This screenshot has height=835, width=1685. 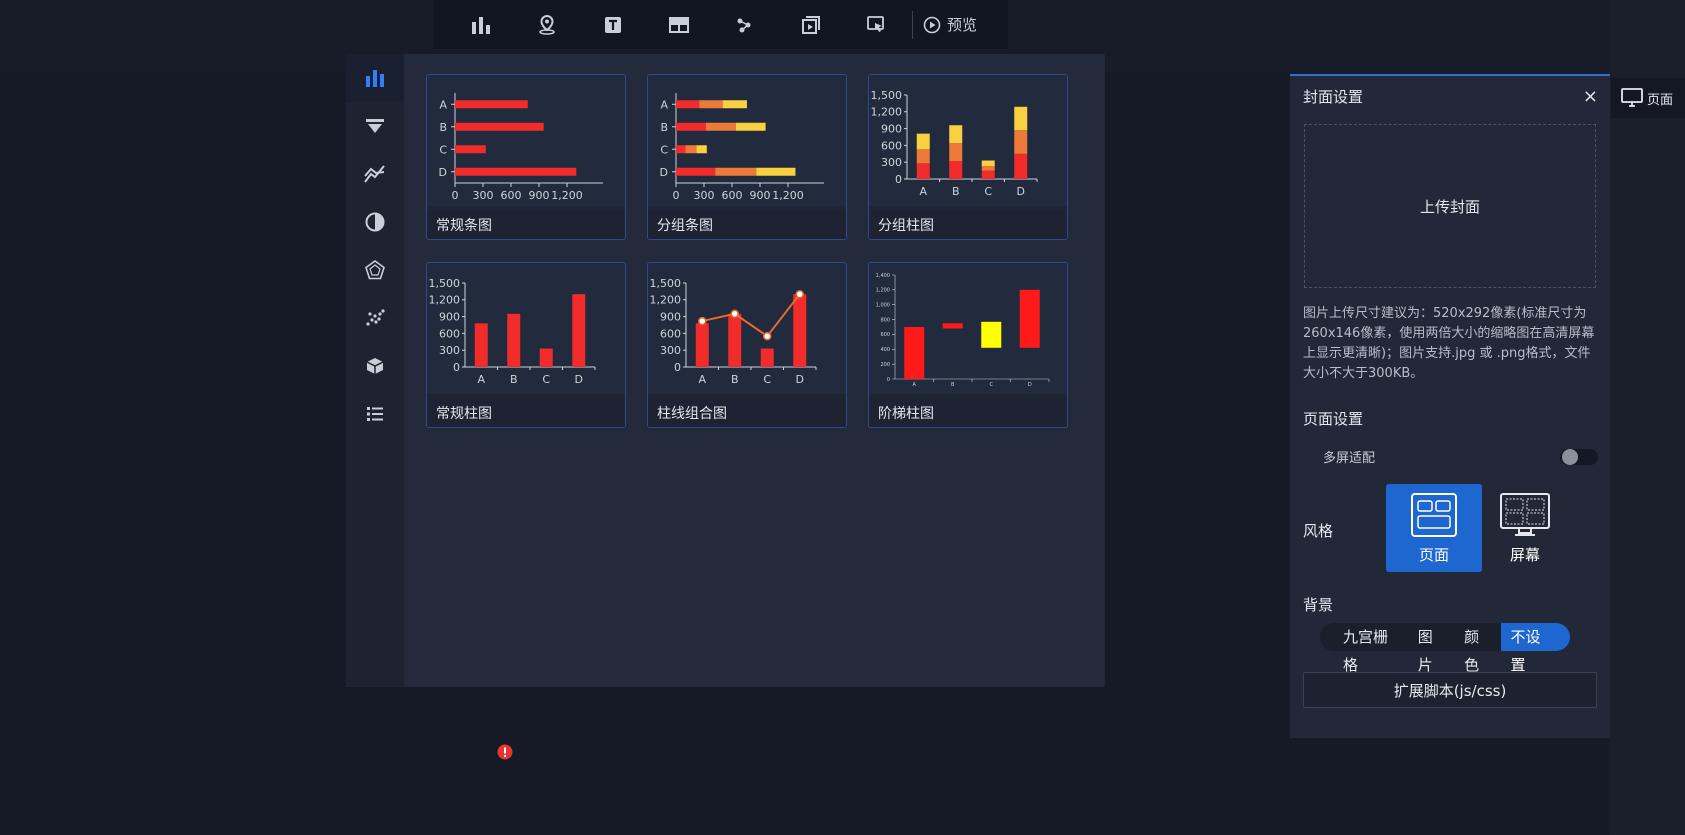 What do you see at coordinates (505, 754) in the screenshot?
I see `error-alert-icon` at bounding box center [505, 754].